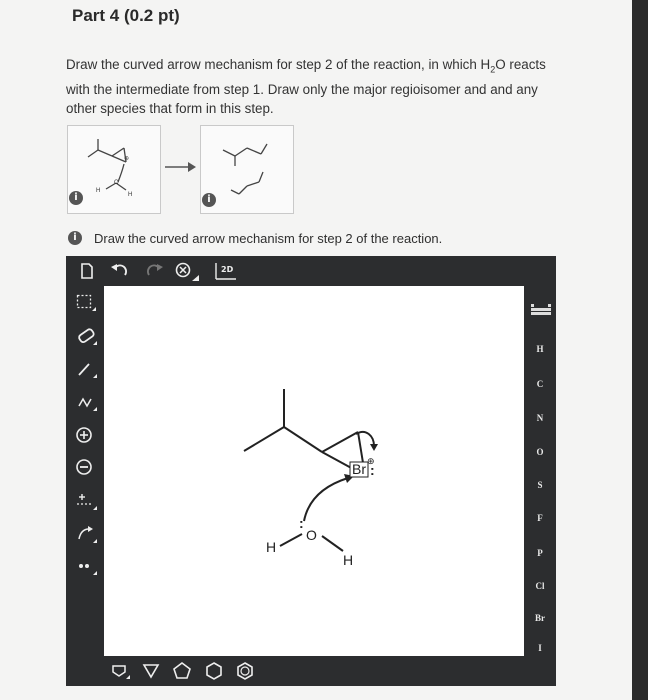 The image size is (648, 700). What do you see at coordinates (180, 167) in the screenshot?
I see `reaction-arrow-icon` at bounding box center [180, 167].